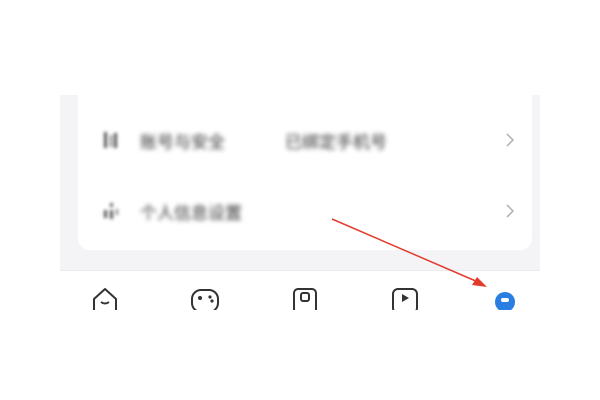  I want to click on video-icon, so click(405, 297).